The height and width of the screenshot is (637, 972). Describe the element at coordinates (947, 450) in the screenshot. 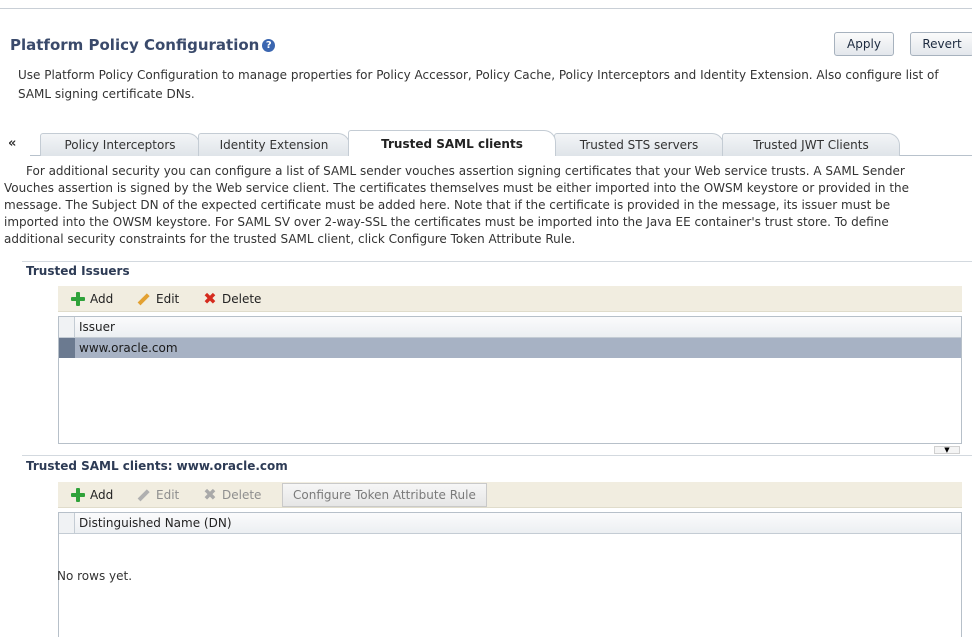

I see `scroll-down-icon: ▼` at that location.